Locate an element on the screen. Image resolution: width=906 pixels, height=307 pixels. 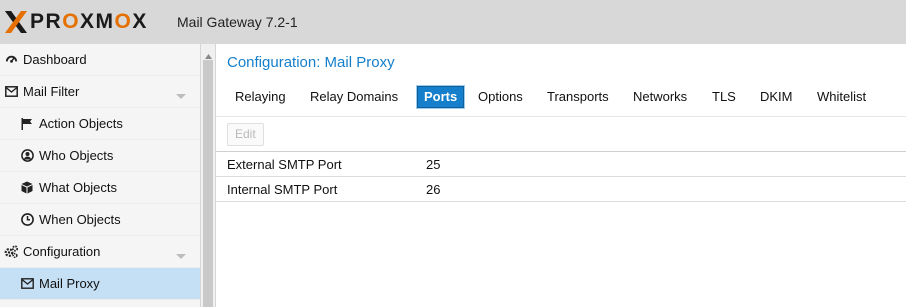
cube-icon is located at coordinates (27, 188).